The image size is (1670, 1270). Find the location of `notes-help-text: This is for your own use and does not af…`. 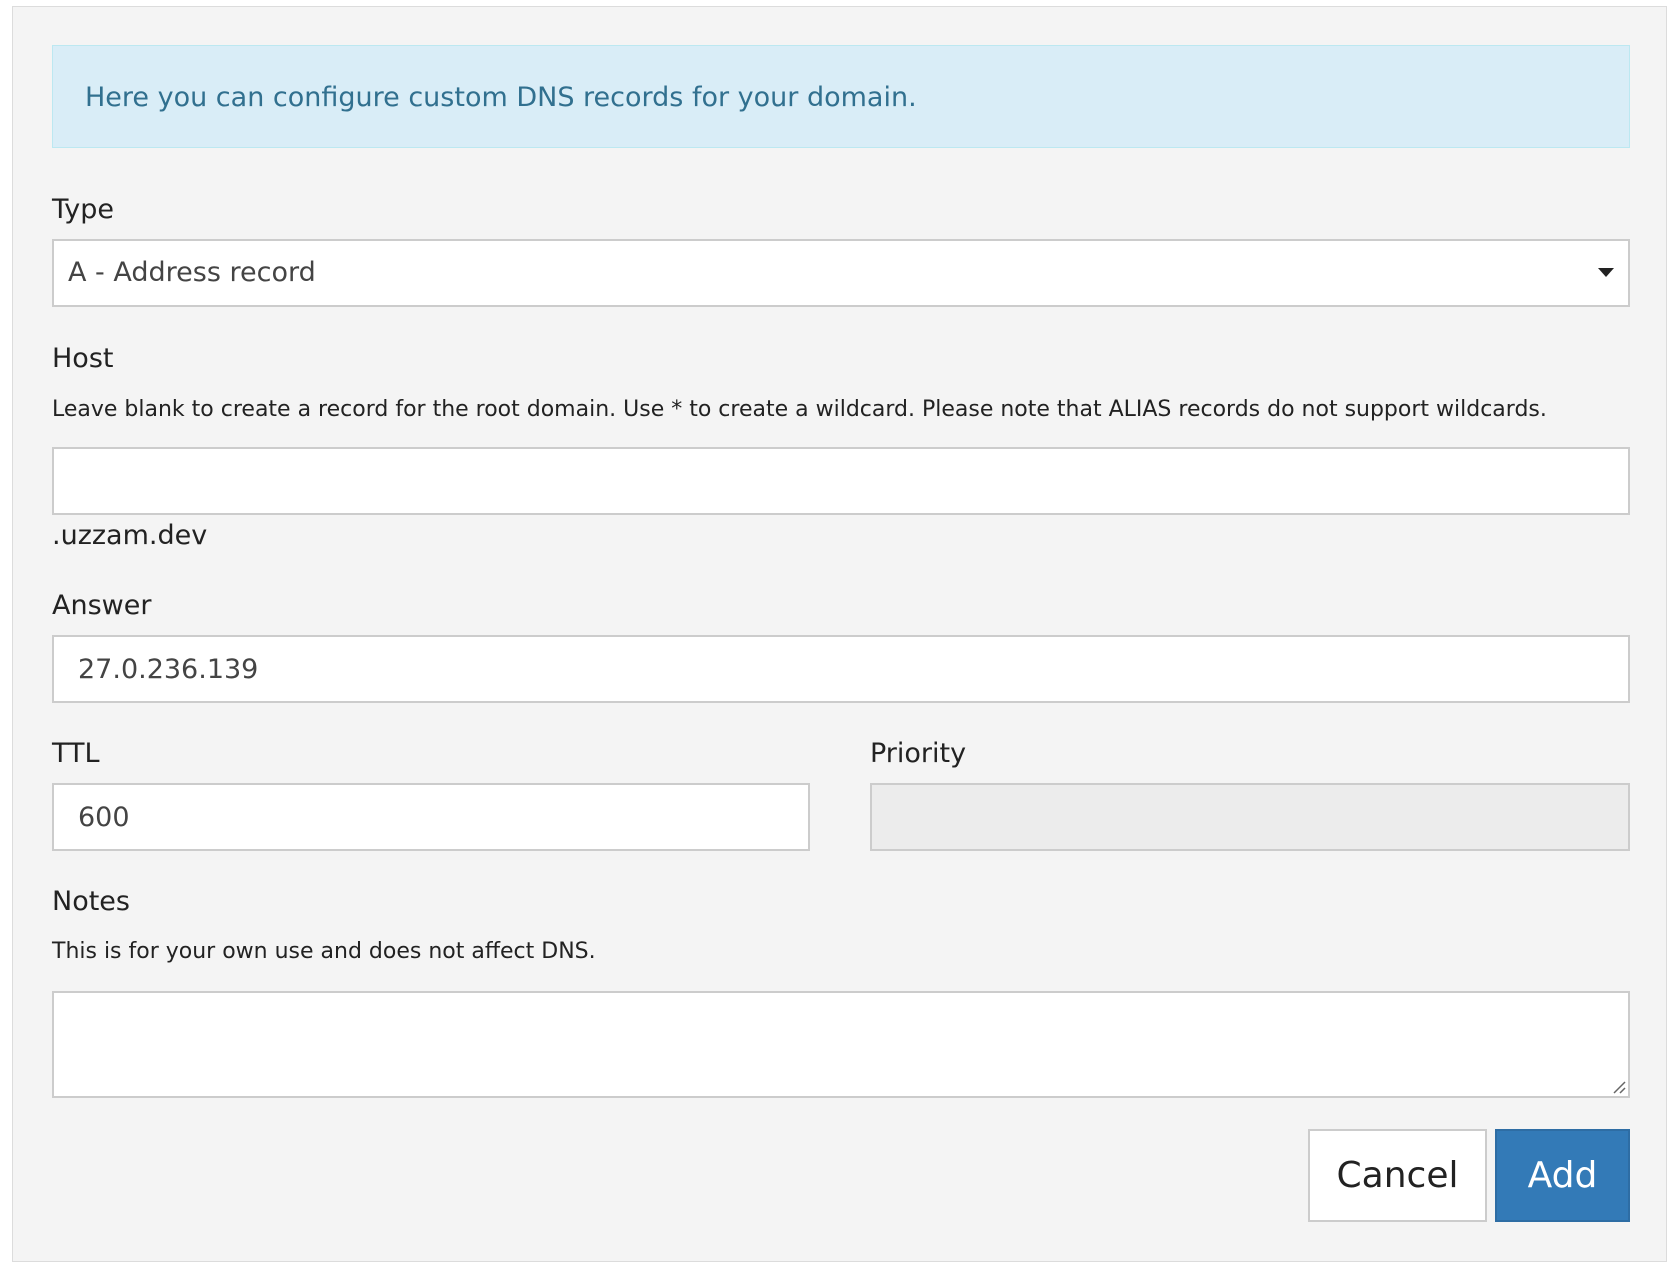

notes-help-text: This is for your own use and does not af… is located at coordinates (324, 951).